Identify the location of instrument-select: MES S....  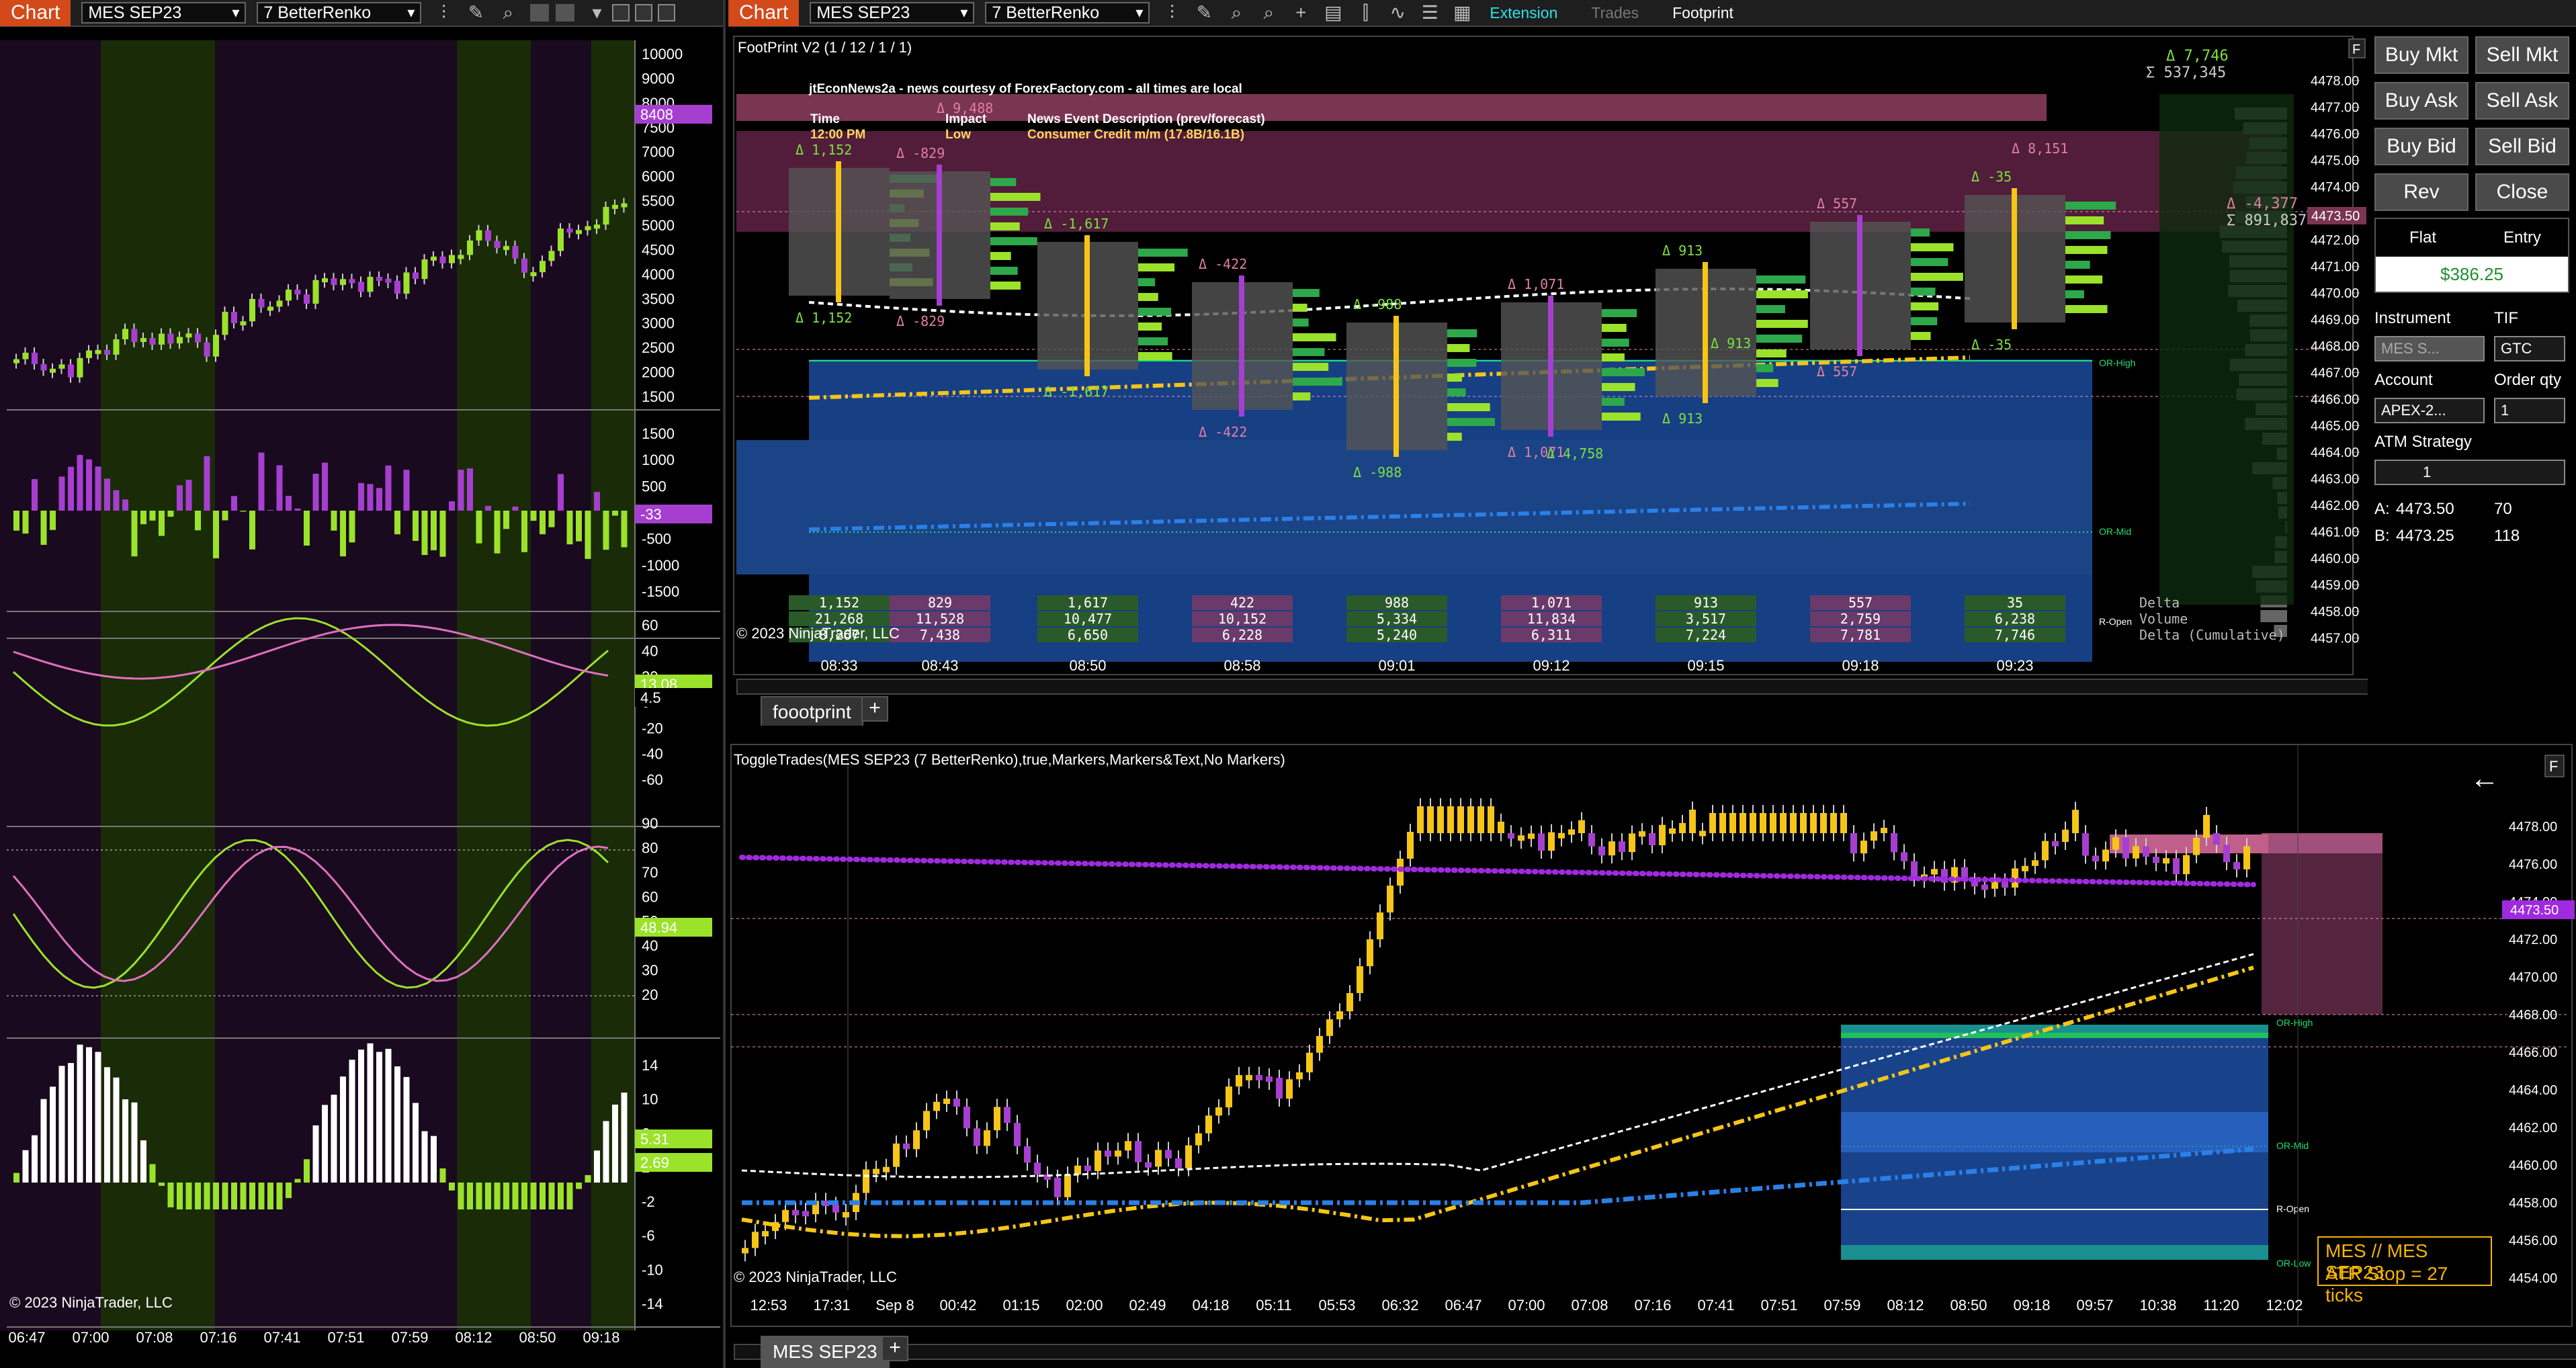
(2429, 348).